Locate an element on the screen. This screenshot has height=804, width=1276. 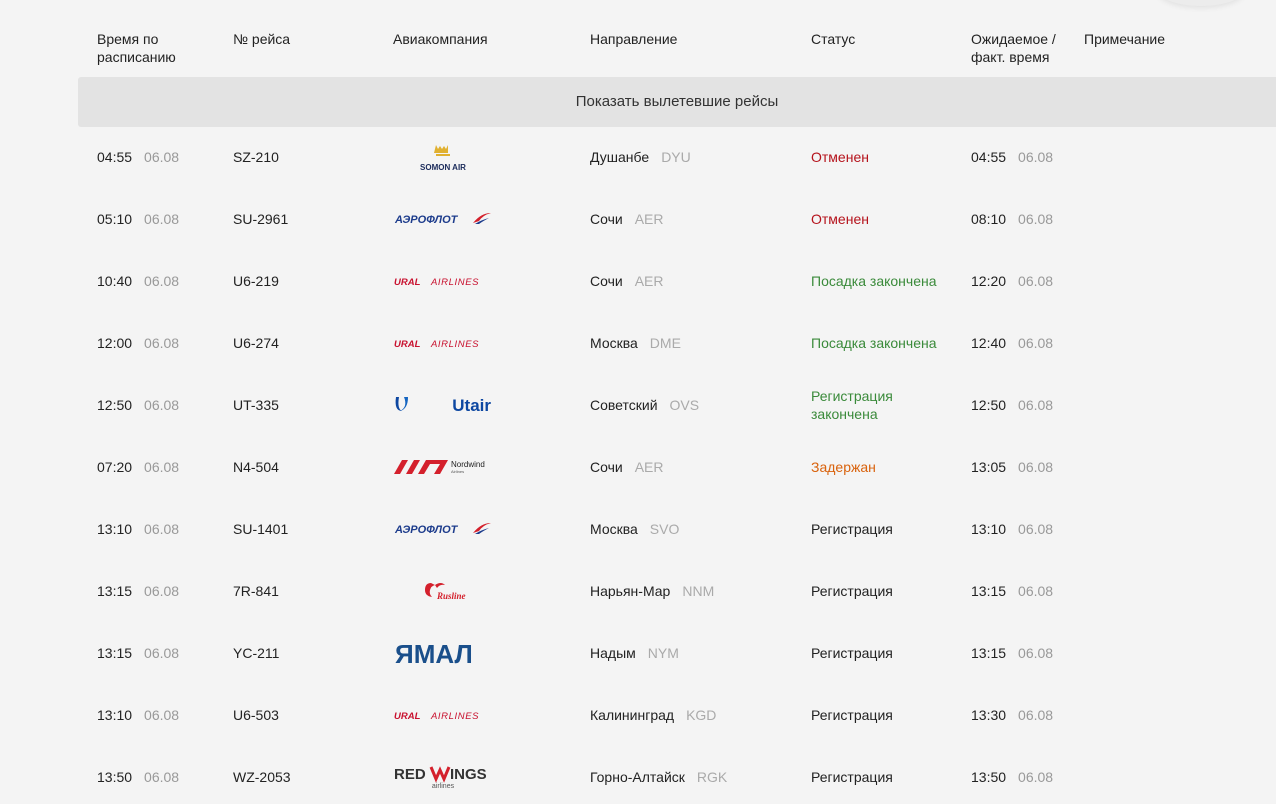
airport-code: RGK is located at coordinates (712, 777).